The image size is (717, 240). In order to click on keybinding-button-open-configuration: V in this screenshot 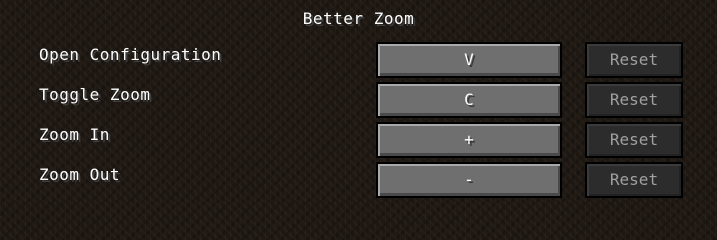, I will do `click(469, 60)`.